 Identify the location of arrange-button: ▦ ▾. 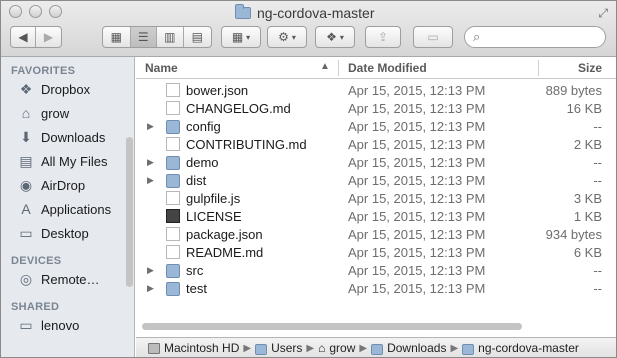
(241, 37).